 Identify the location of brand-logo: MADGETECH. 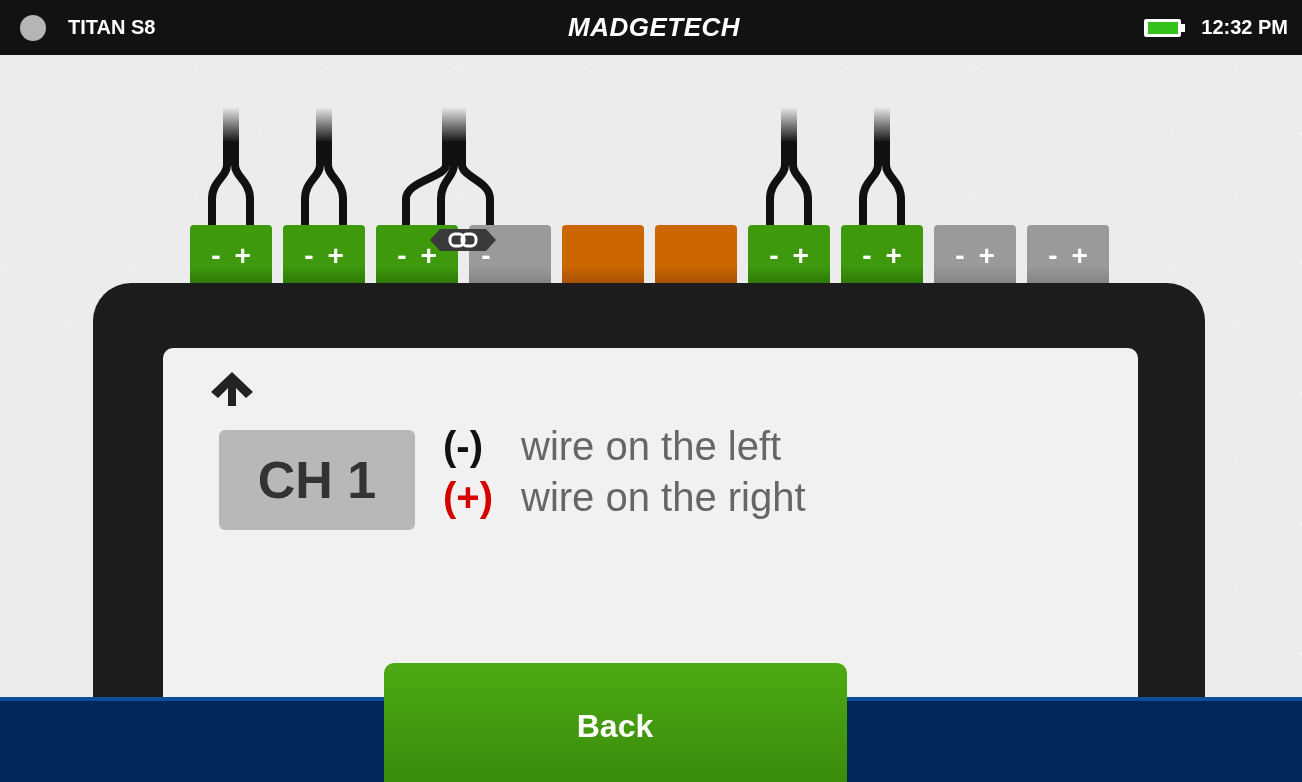
(654, 27).